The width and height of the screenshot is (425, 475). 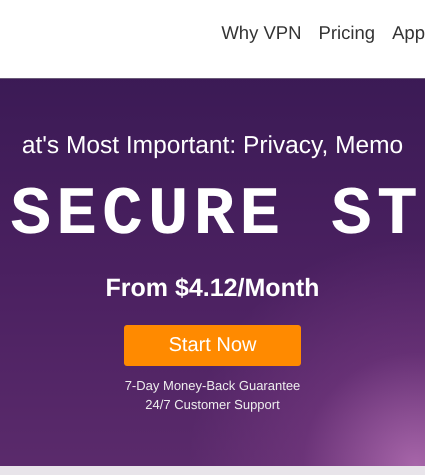 I want to click on hero-tagline: at's Most Important: Privacy, Memo, so click(x=213, y=146).